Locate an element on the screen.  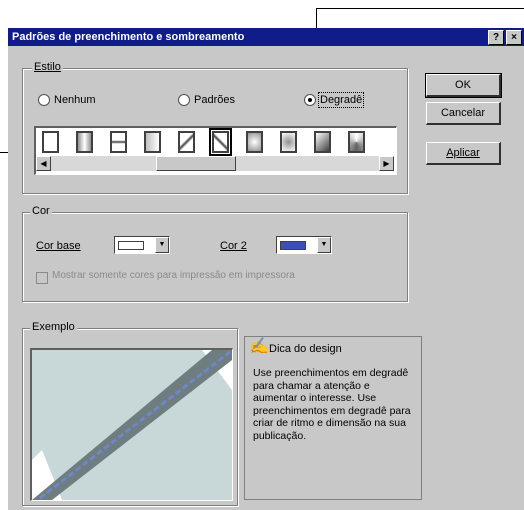
gradient-preview-graphic is located at coordinates (132, 425).